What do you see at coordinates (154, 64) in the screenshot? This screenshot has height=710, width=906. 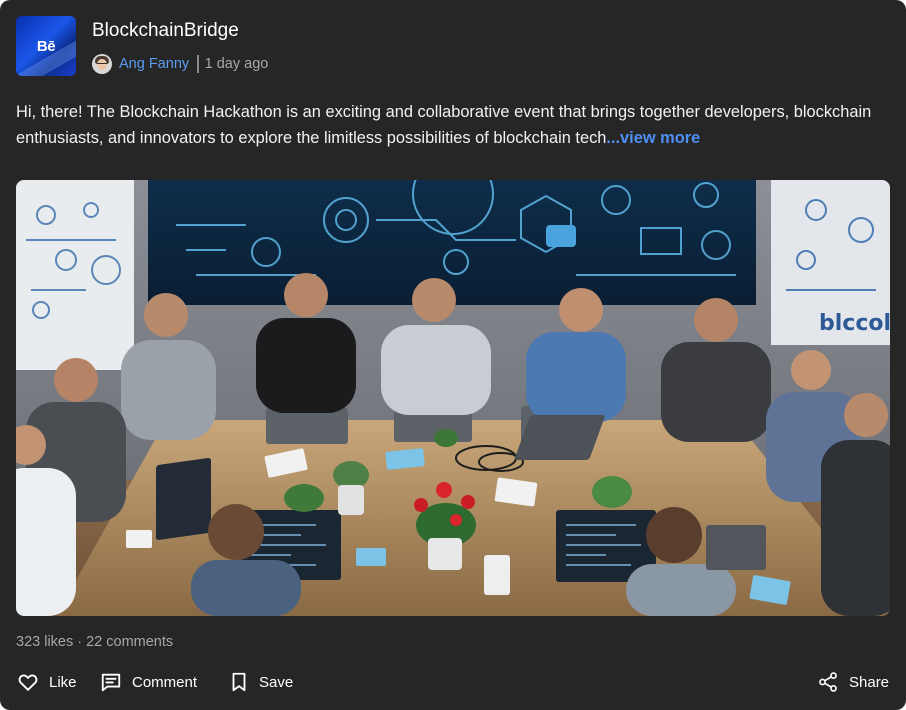 I see `author-name: Ang Fanny` at bounding box center [154, 64].